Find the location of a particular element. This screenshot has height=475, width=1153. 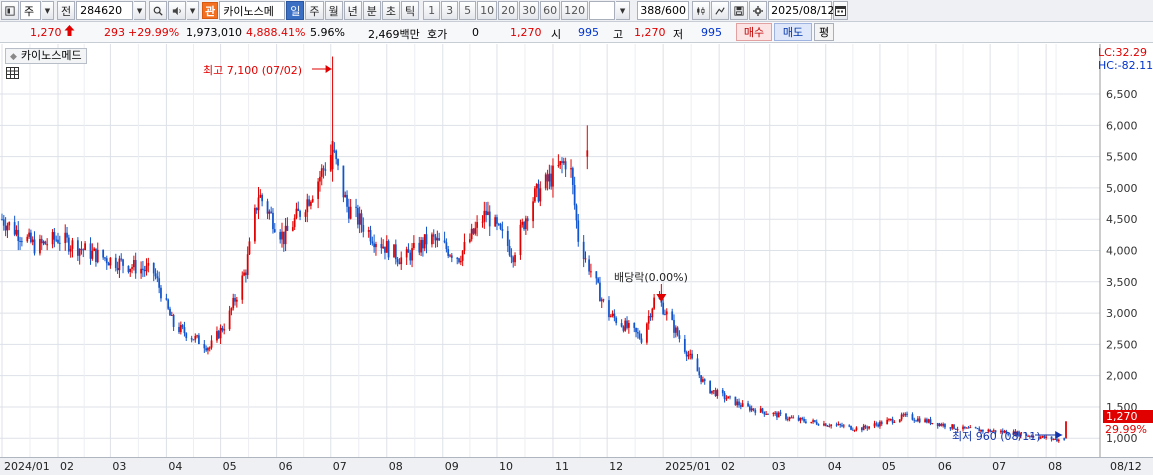

period-week-button: 주 is located at coordinates (314, 10).